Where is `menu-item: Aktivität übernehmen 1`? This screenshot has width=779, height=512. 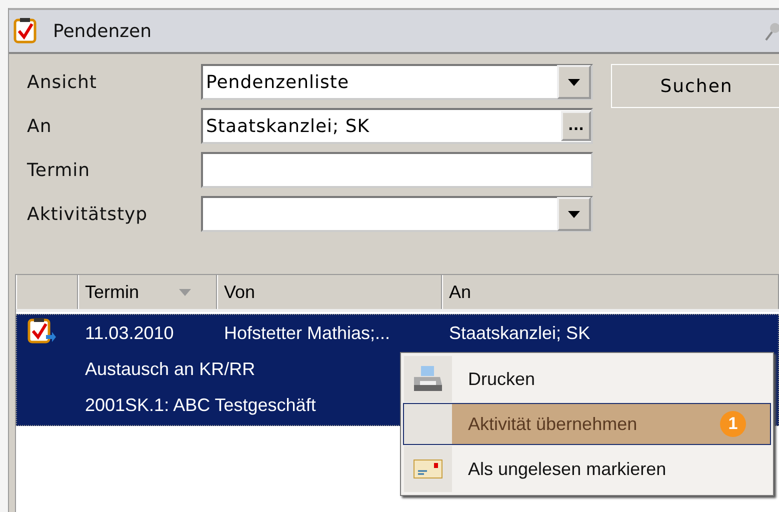 menu-item: Aktivität übernehmen 1 is located at coordinates (587, 424).